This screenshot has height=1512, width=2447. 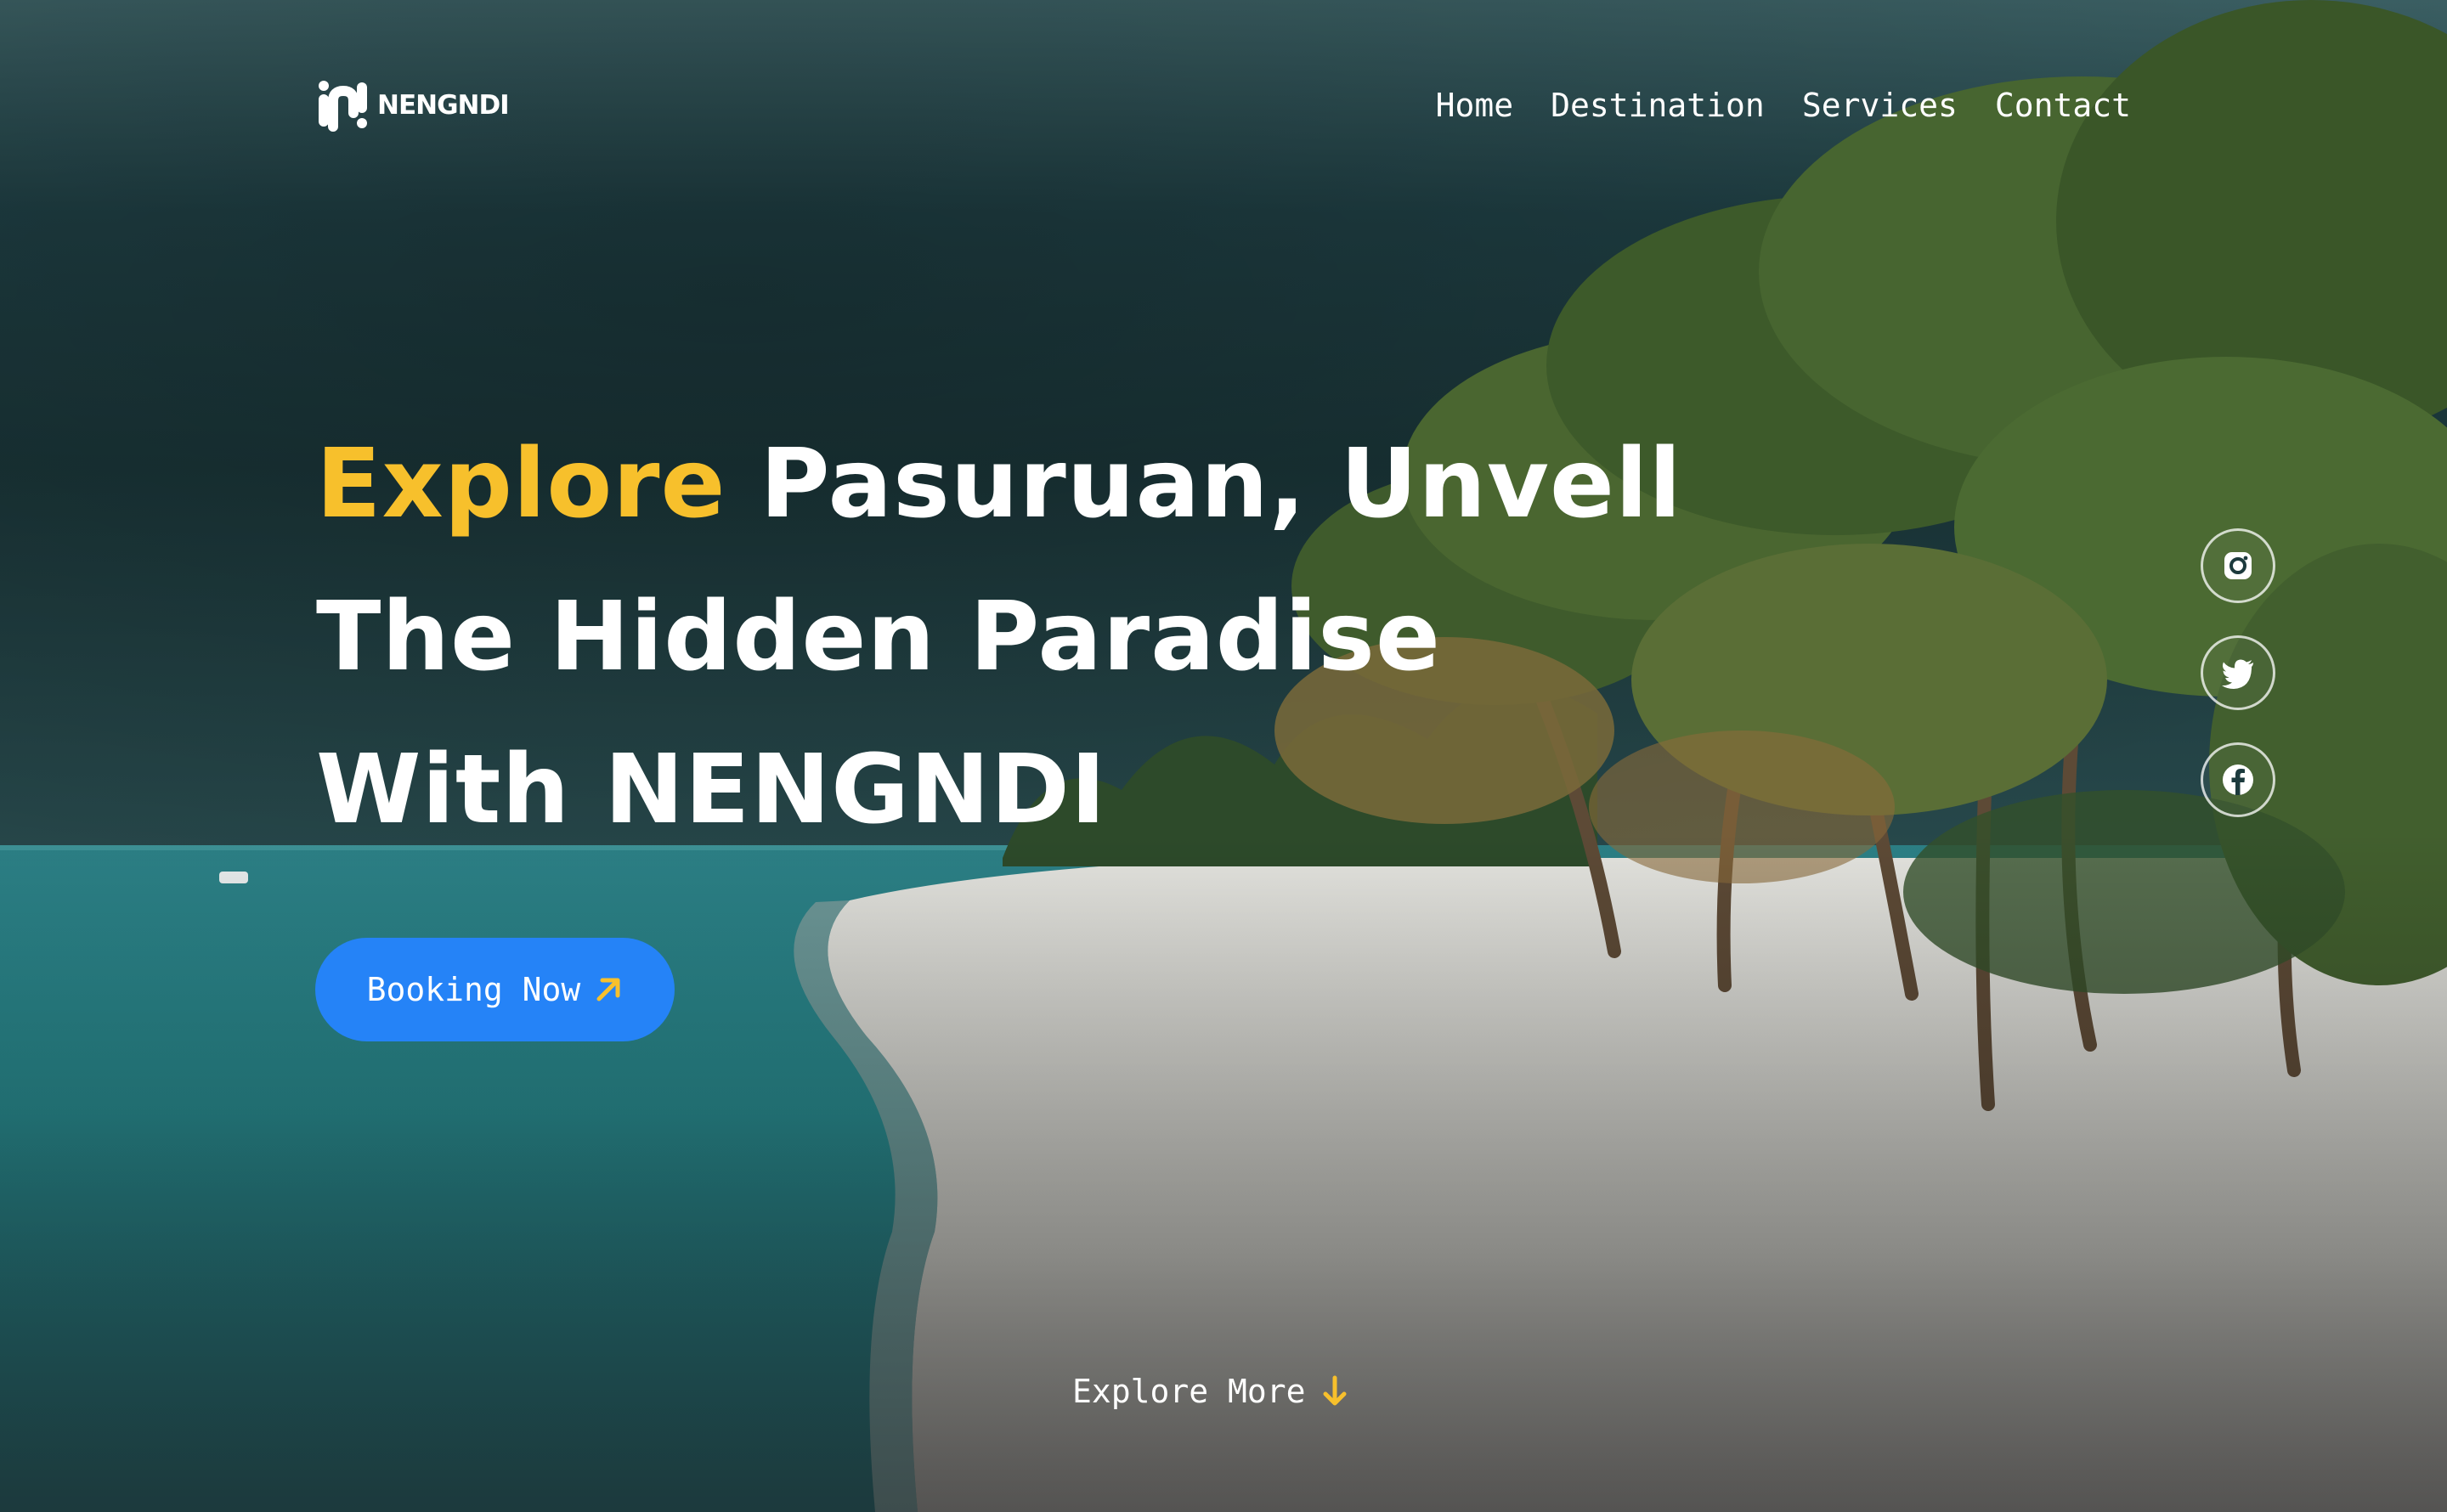 I want to click on nav-home: Home, so click(x=1475, y=105).